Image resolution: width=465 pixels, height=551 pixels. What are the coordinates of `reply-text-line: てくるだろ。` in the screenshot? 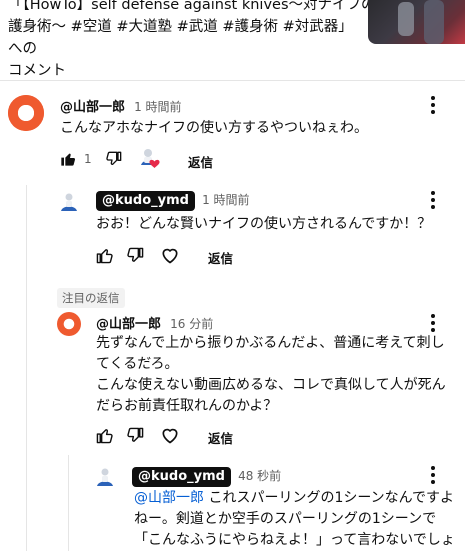 It's located at (137, 364).